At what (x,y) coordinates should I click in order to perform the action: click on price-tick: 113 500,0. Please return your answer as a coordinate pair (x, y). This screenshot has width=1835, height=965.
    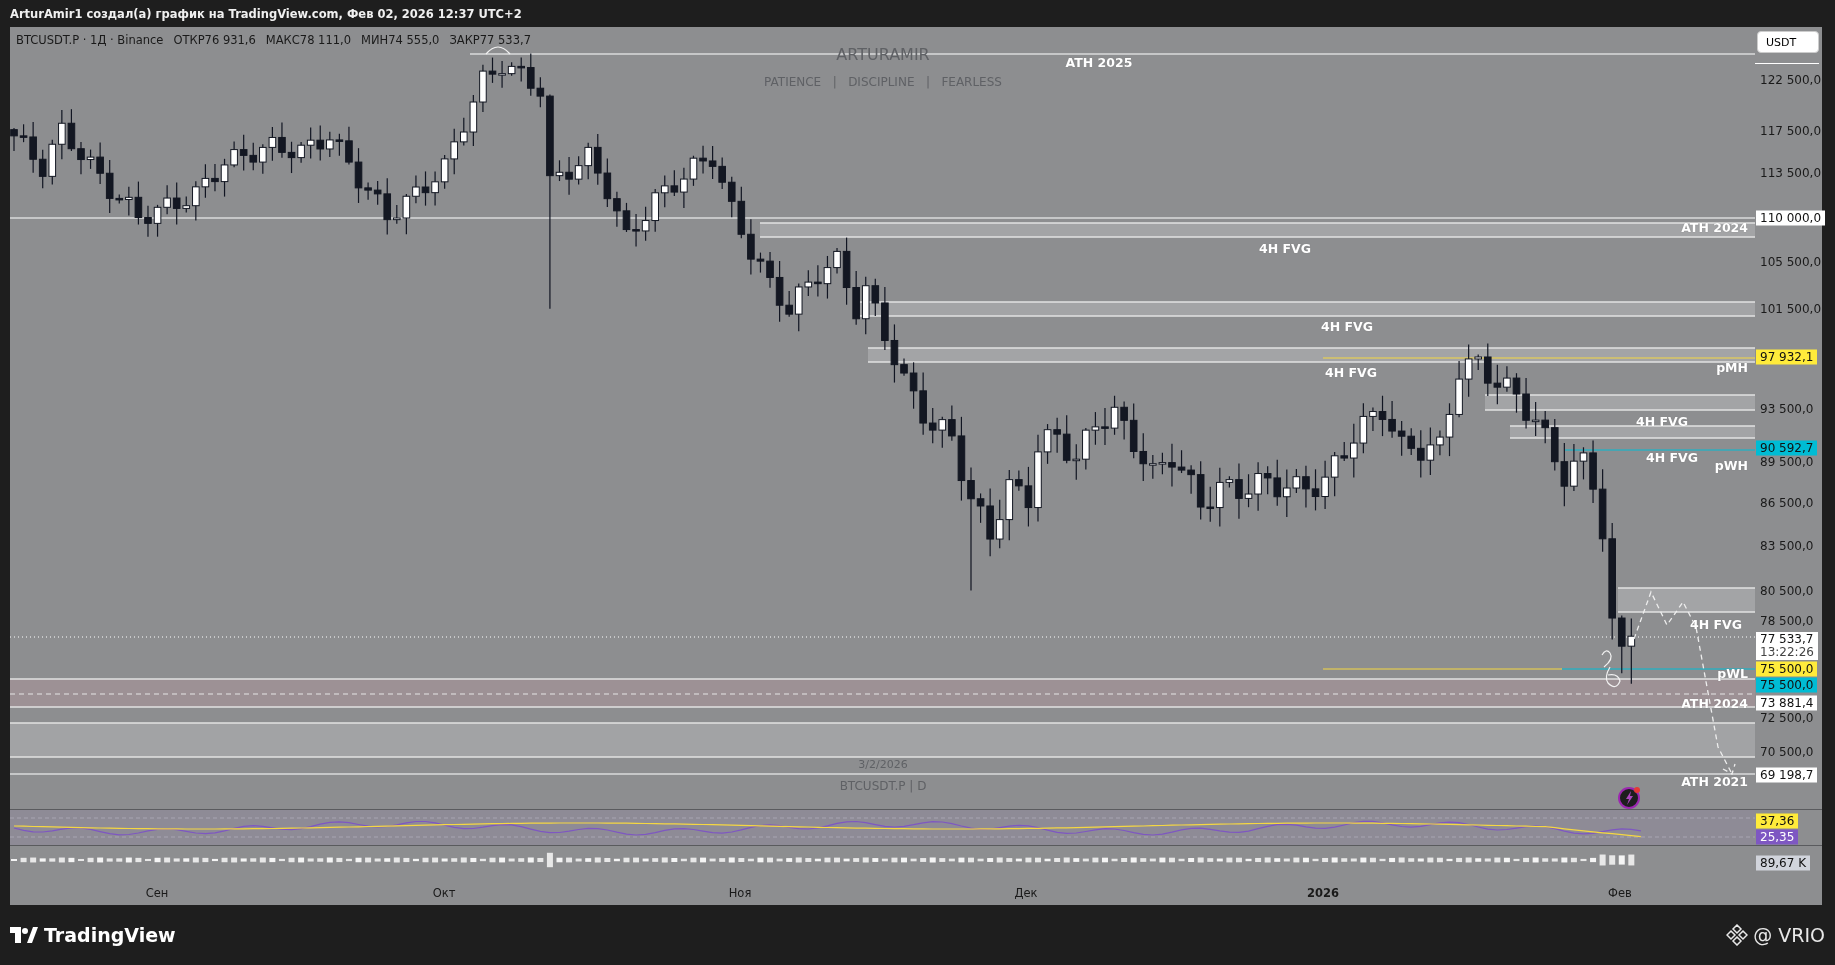
    Looking at the image, I should click on (1791, 172).